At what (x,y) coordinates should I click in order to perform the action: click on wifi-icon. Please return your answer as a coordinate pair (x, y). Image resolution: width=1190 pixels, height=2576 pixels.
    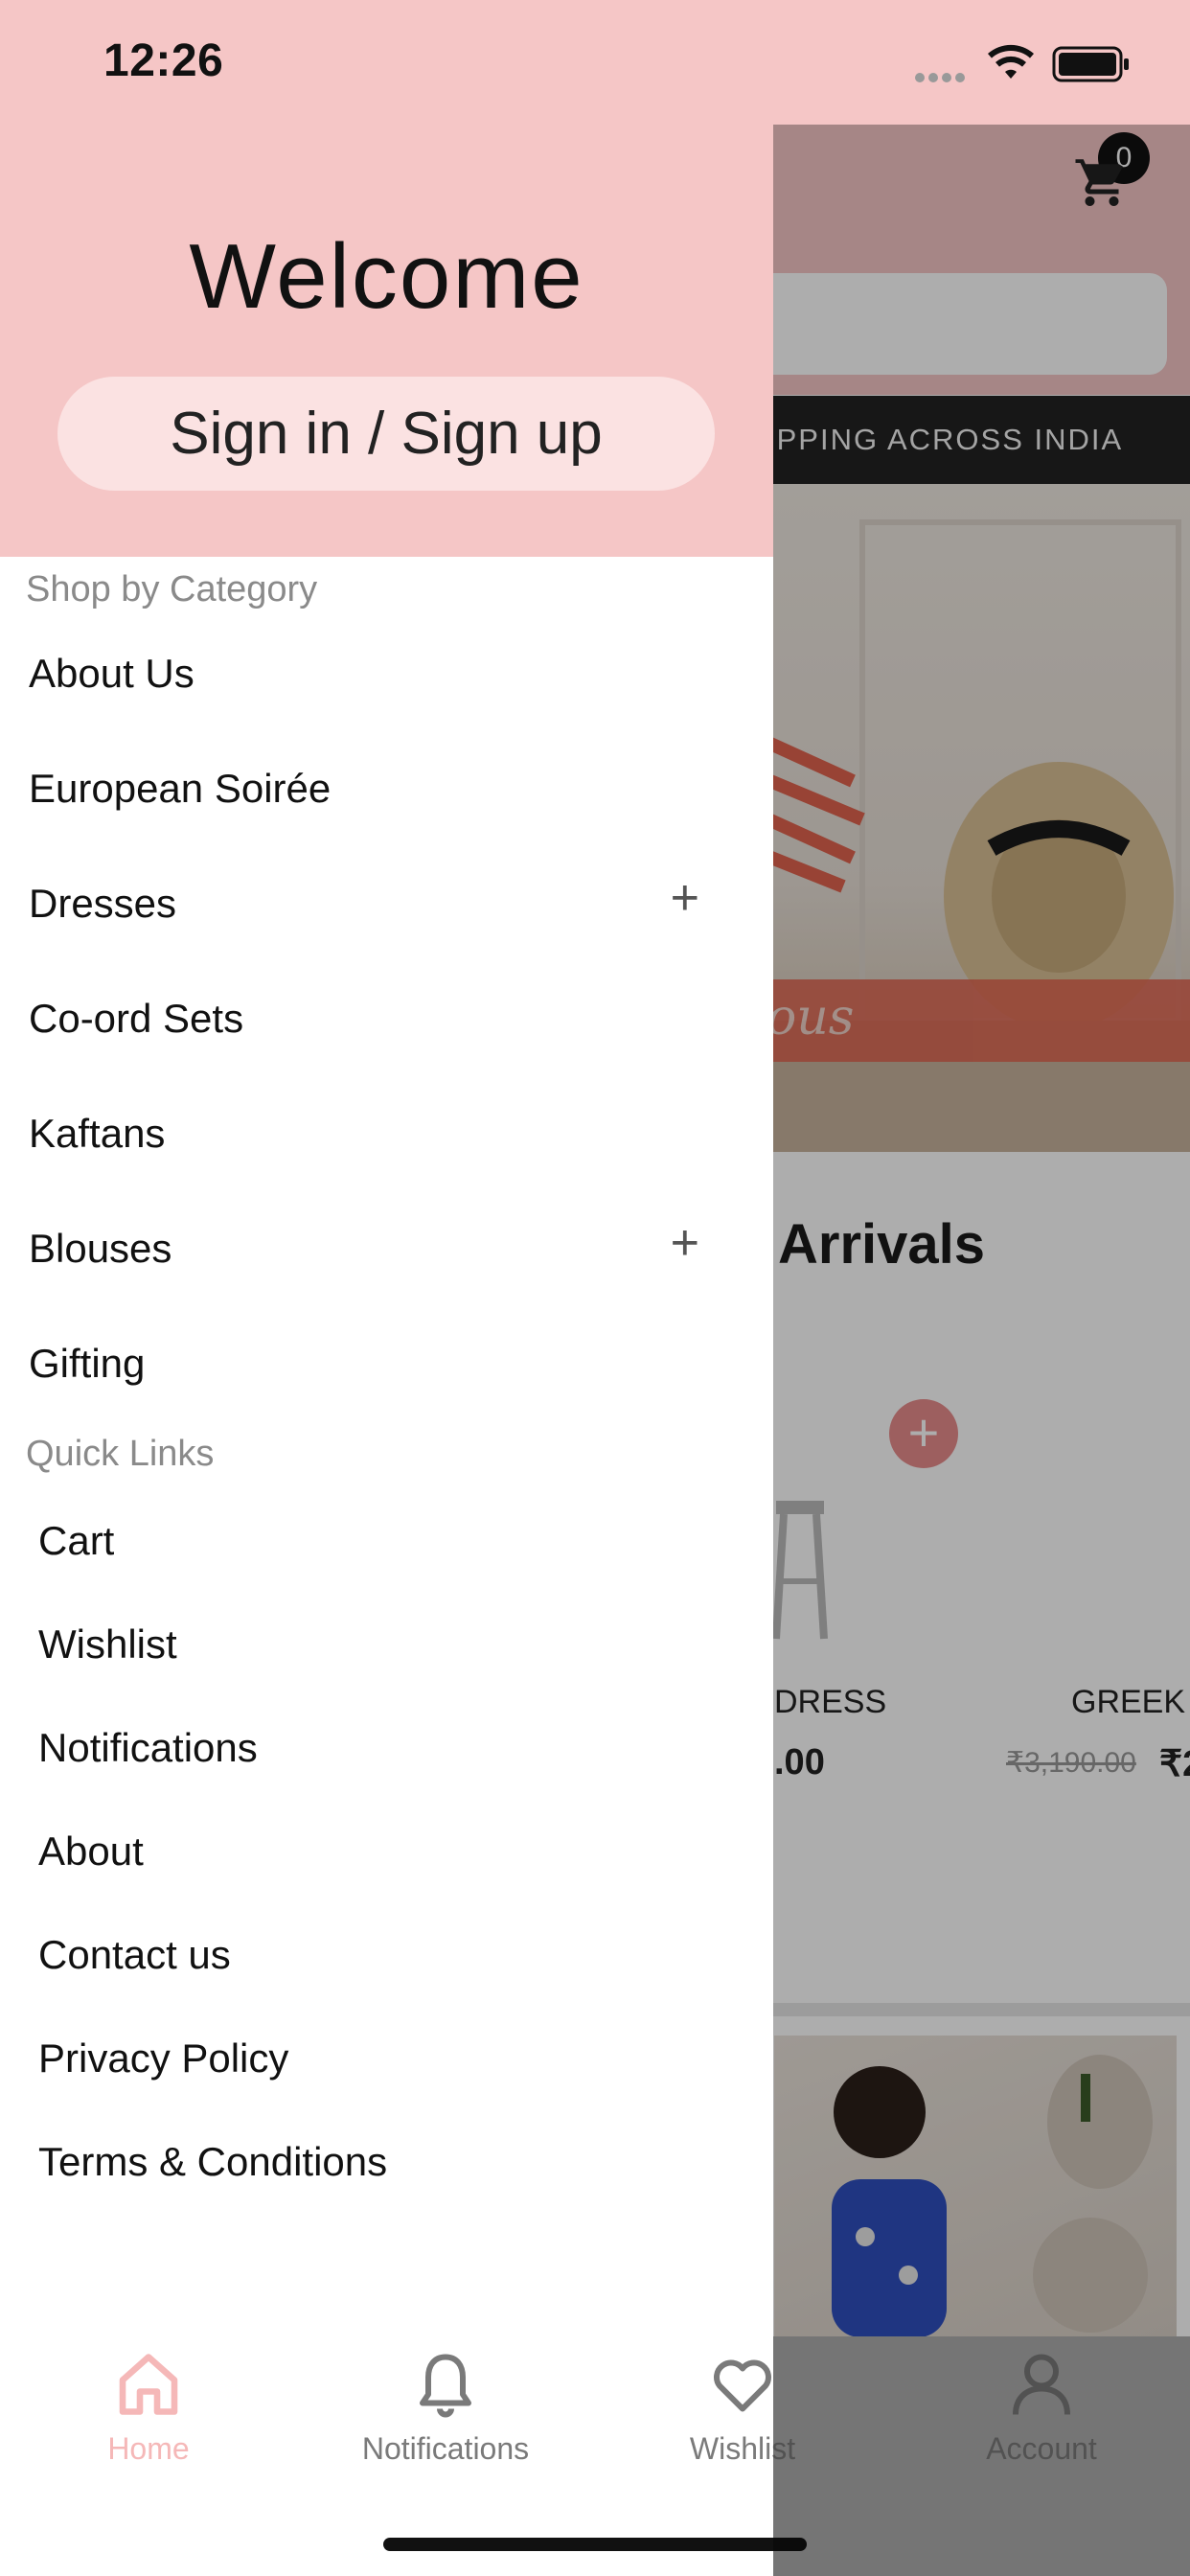
    Looking at the image, I should click on (1011, 65).